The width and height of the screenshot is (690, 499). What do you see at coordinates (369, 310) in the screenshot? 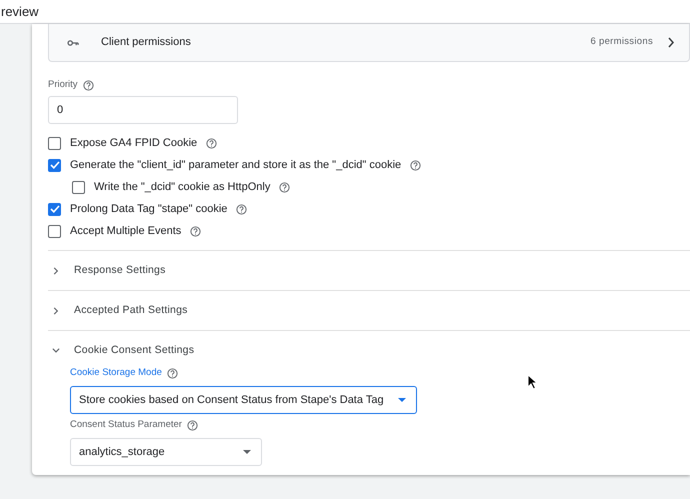
I see `section-header: Accepted Path Settings` at bounding box center [369, 310].